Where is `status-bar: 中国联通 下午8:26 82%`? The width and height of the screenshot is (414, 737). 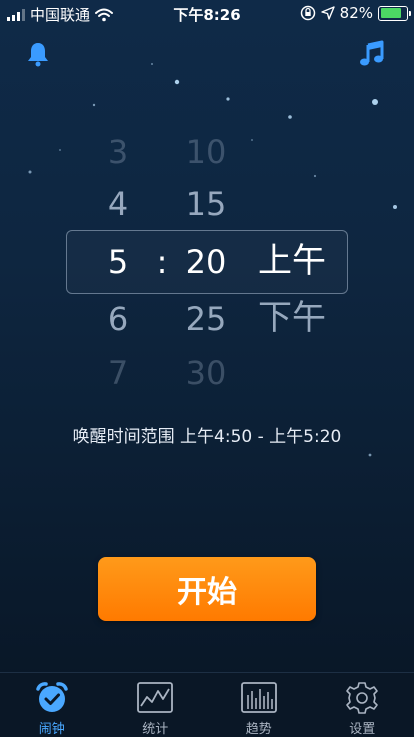
status-bar: 中国联通 下午8:26 82% is located at coordinates (207, 13).